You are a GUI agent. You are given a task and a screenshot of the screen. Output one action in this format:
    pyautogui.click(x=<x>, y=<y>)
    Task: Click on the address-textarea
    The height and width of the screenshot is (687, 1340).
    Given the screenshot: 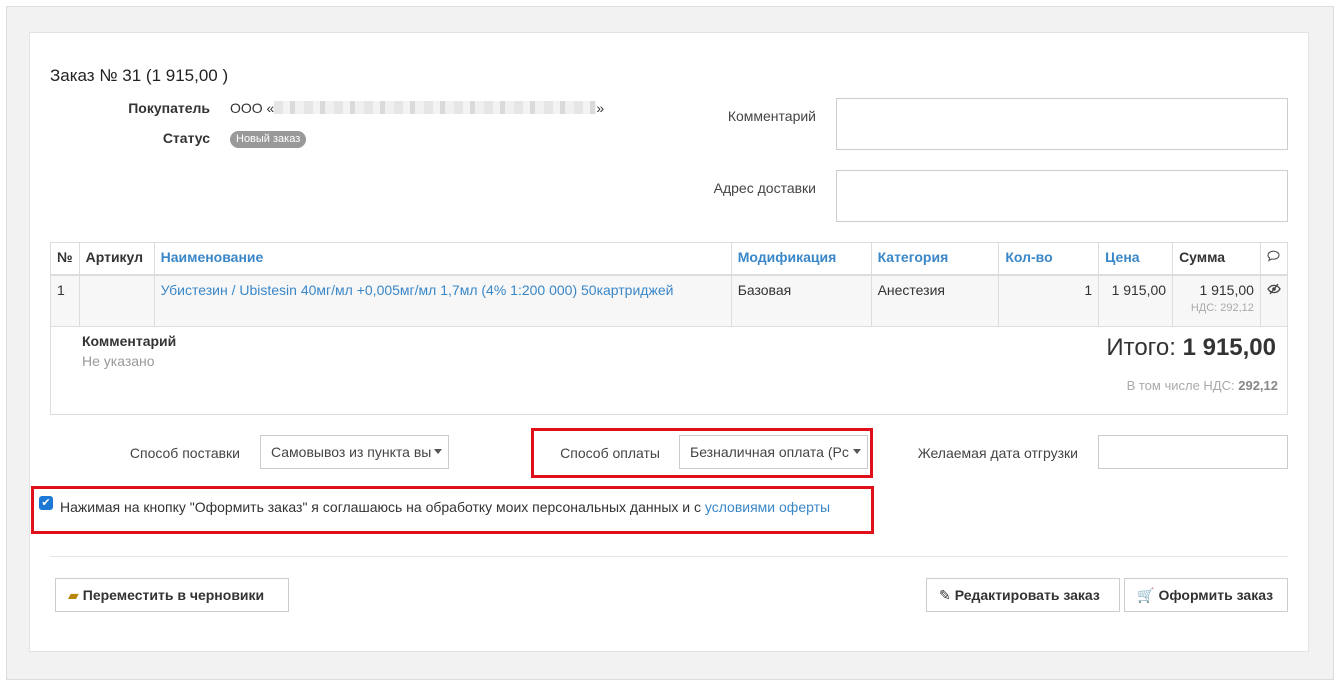 What is the action you would take?
    pyautogui.click(x=1062, y=196)
    